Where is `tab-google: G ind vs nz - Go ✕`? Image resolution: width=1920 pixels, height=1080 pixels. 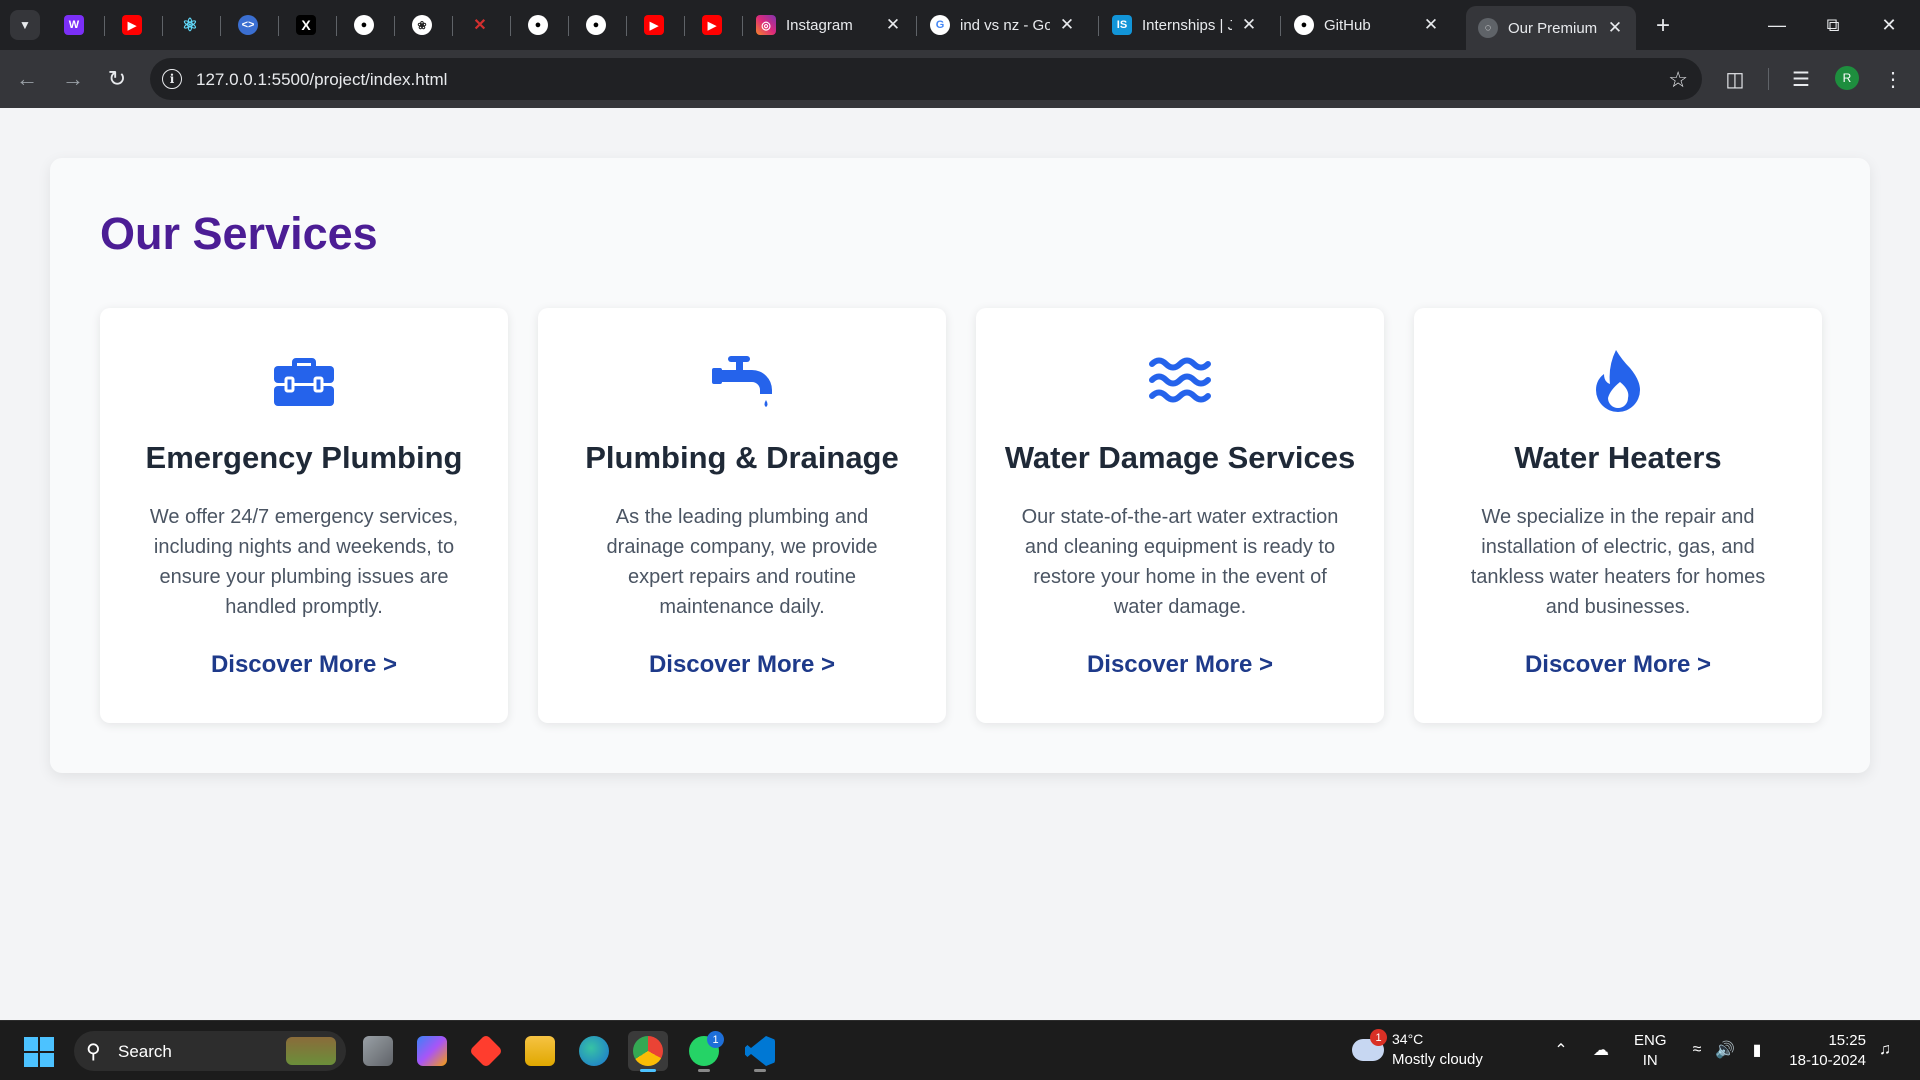
tab-google: G ind vs nz - Go ✕ is located at coordinates (1003, 25).